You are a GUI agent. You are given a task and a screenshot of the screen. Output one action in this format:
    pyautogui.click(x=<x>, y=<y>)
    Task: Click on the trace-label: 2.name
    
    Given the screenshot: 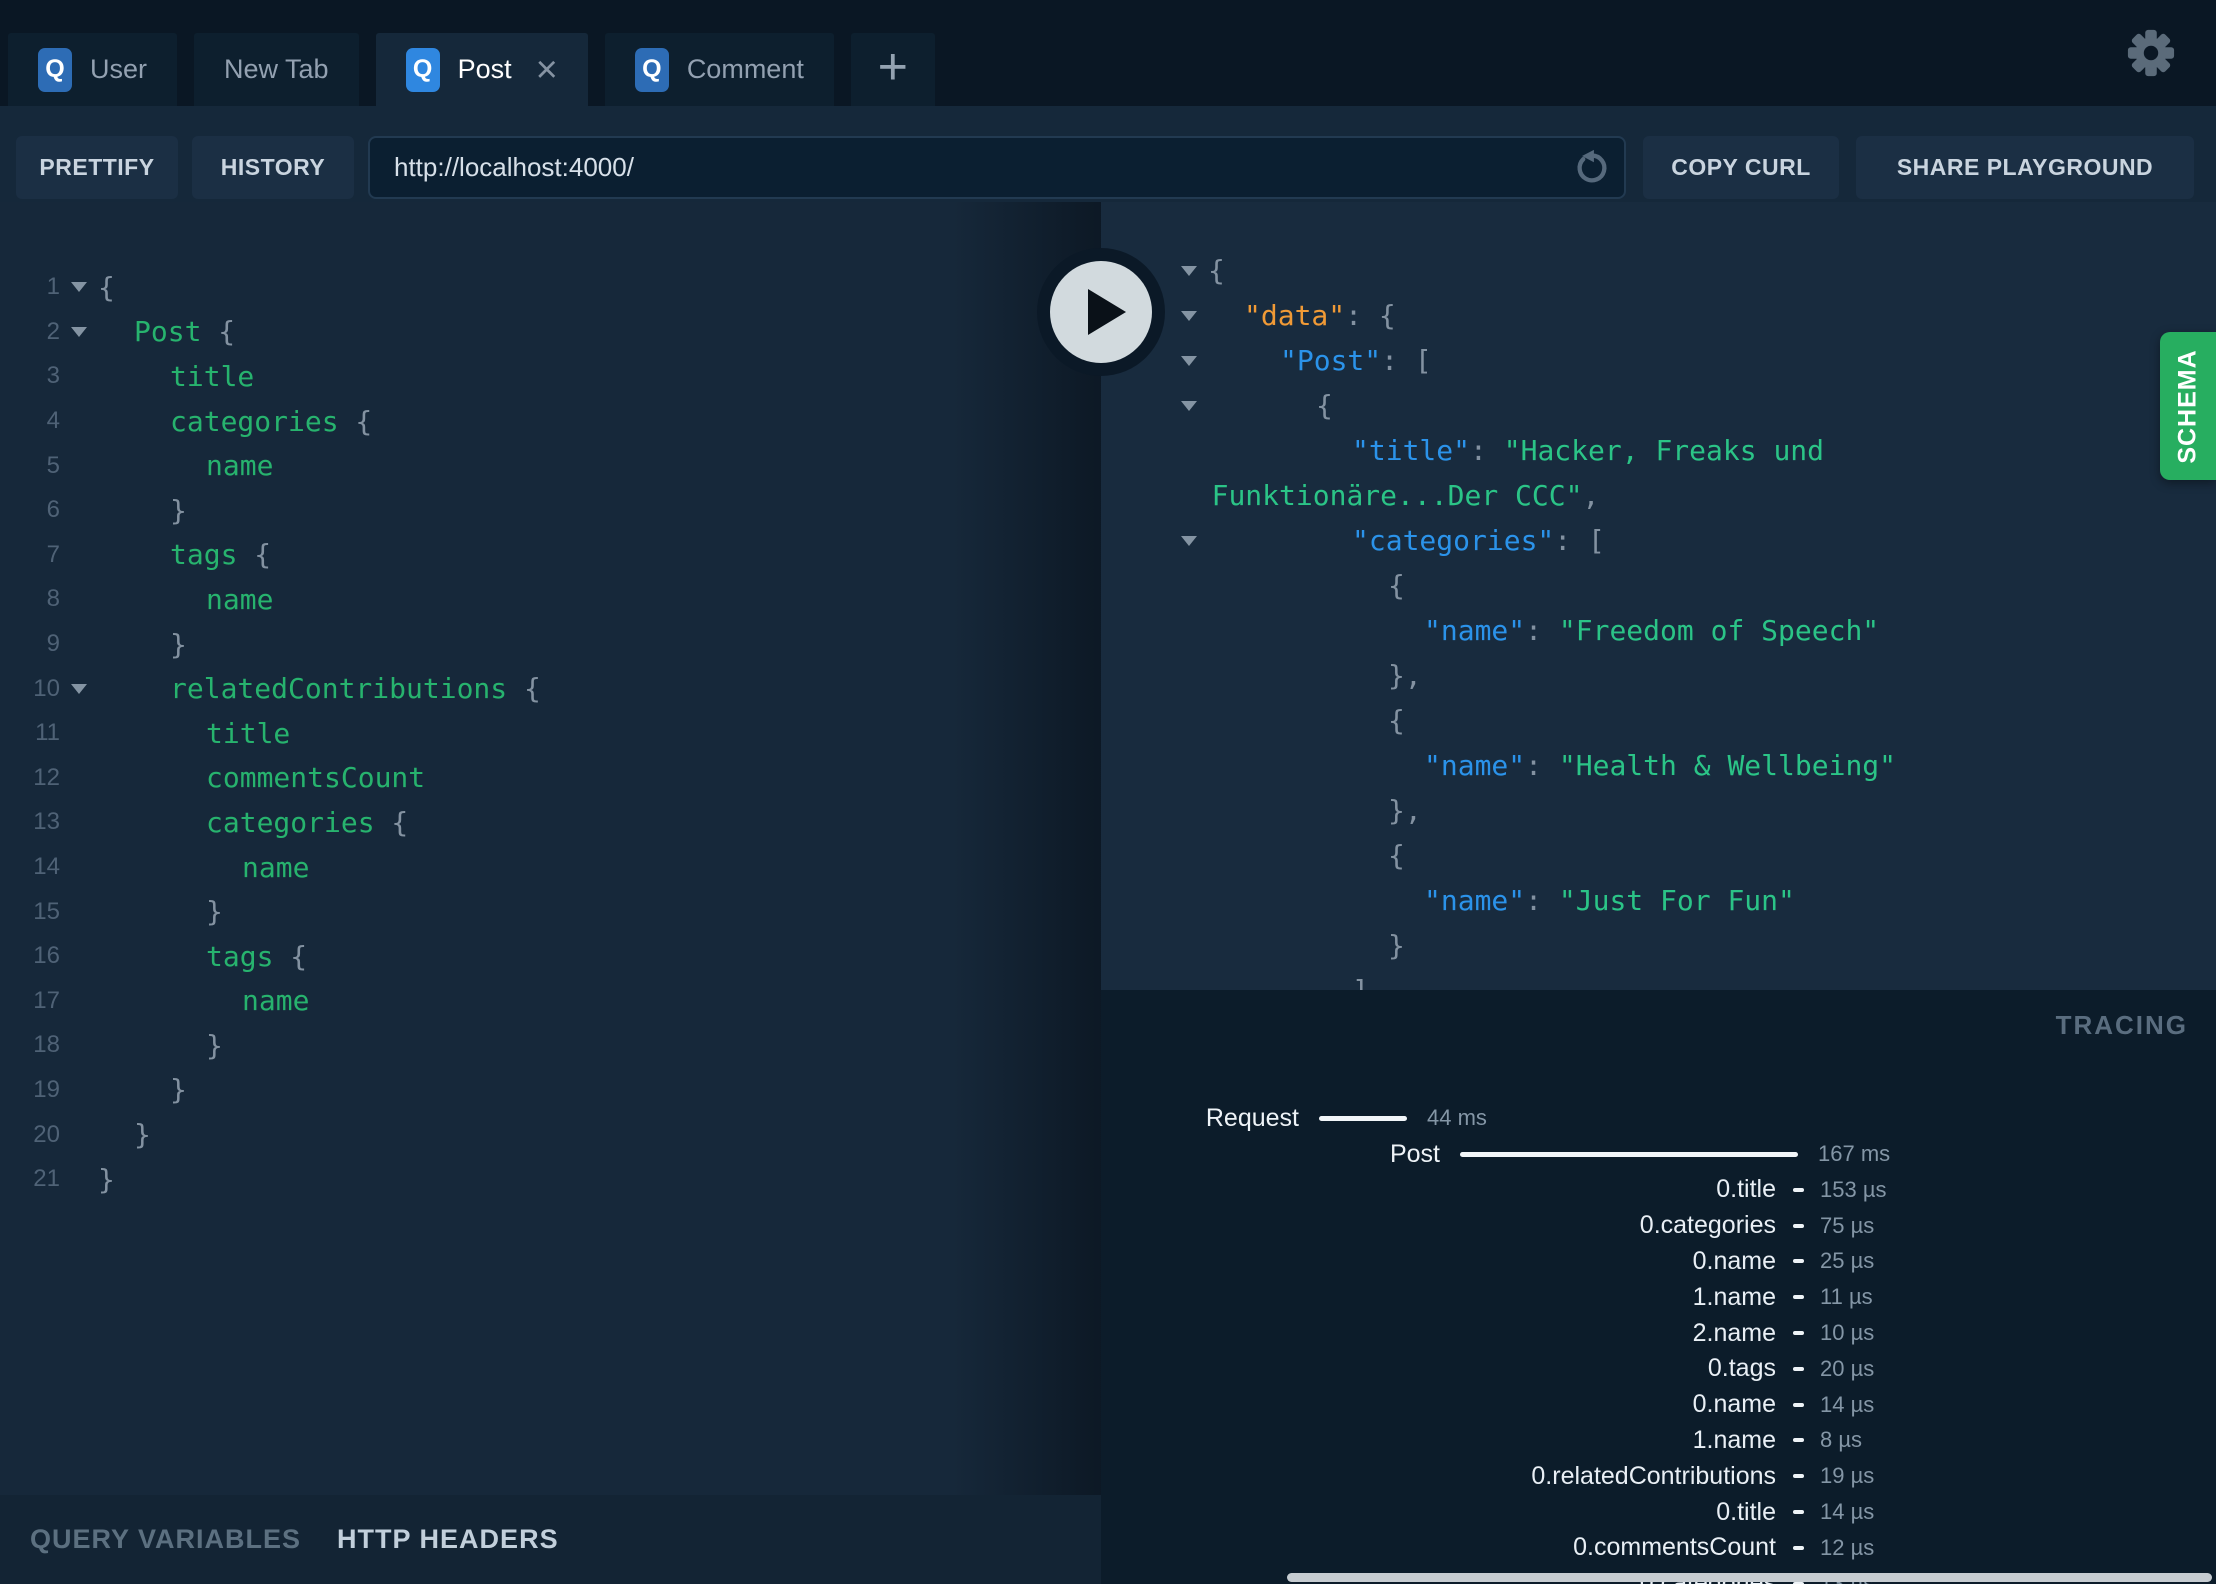 What is the action you would take?
    pyautogui.click(x=1734, y=1332)
    